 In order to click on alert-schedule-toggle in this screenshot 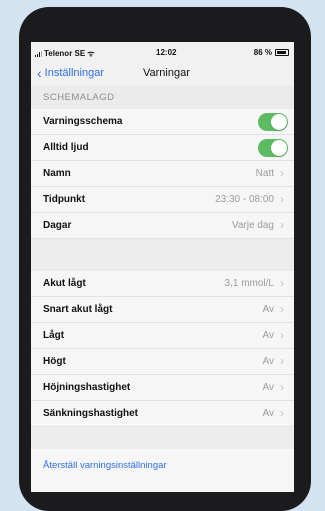, I will do `click(273, 122)`.